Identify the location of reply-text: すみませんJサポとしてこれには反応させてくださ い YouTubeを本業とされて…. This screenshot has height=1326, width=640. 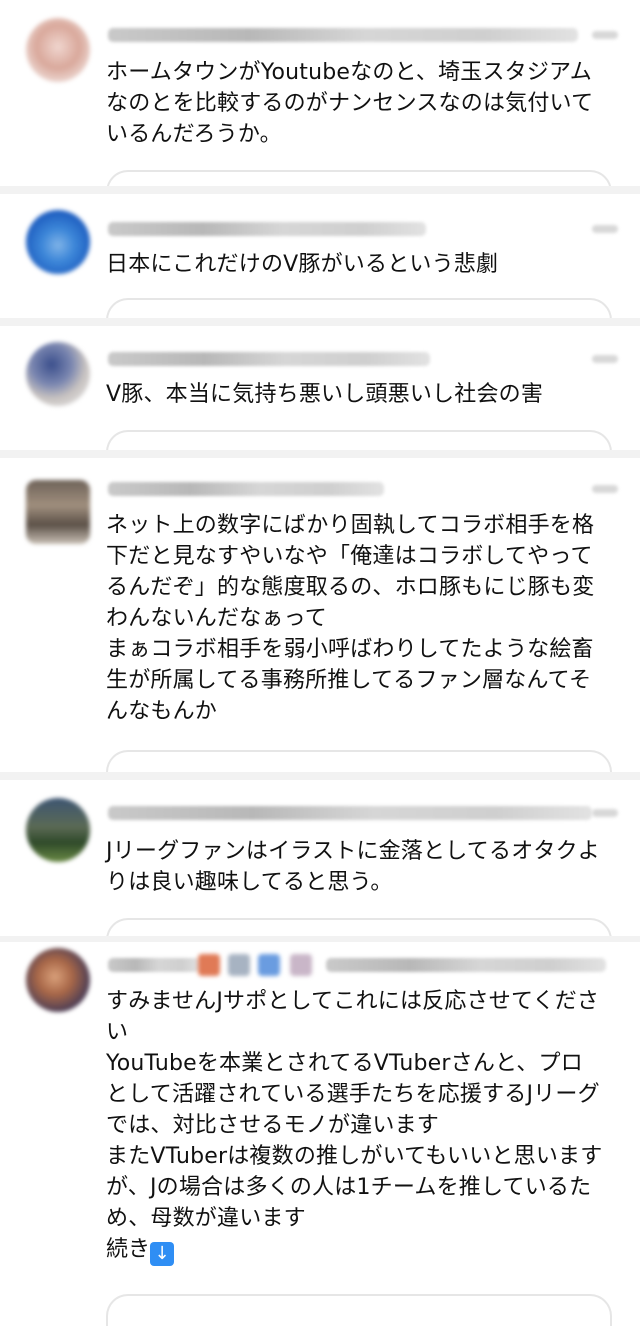
(354, 1110).